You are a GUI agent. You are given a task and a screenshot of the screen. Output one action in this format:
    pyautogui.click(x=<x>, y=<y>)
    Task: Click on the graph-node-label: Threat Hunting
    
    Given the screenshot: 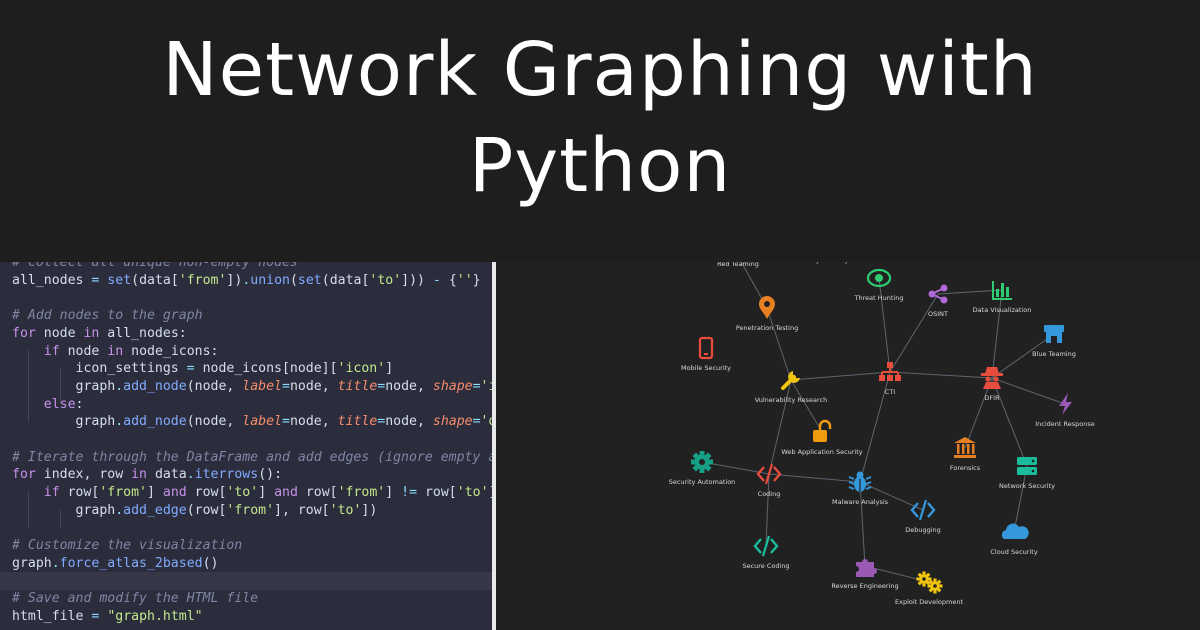 What is the action you would take?
    pyautogui.click(x=879, y=298)
    